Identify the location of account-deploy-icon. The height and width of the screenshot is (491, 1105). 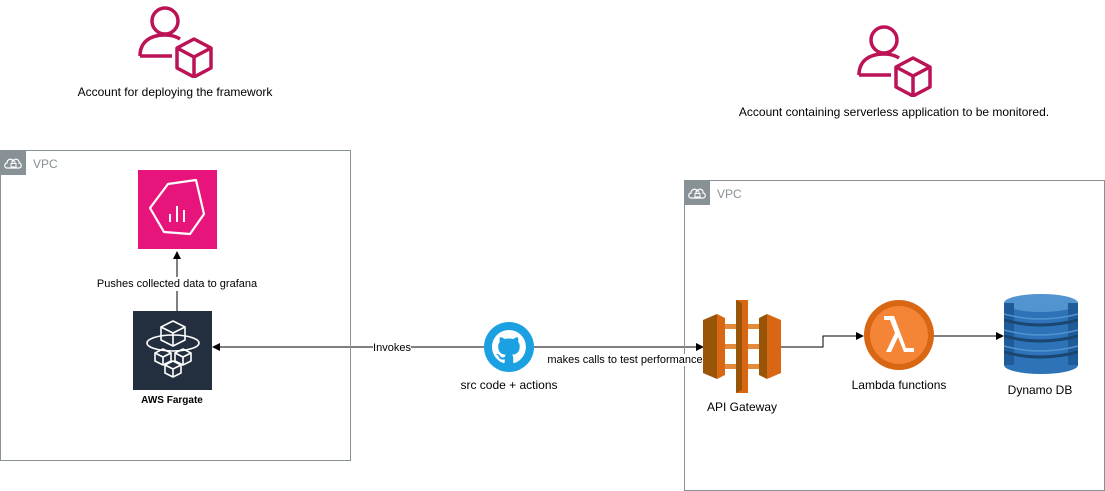
(175, 40).